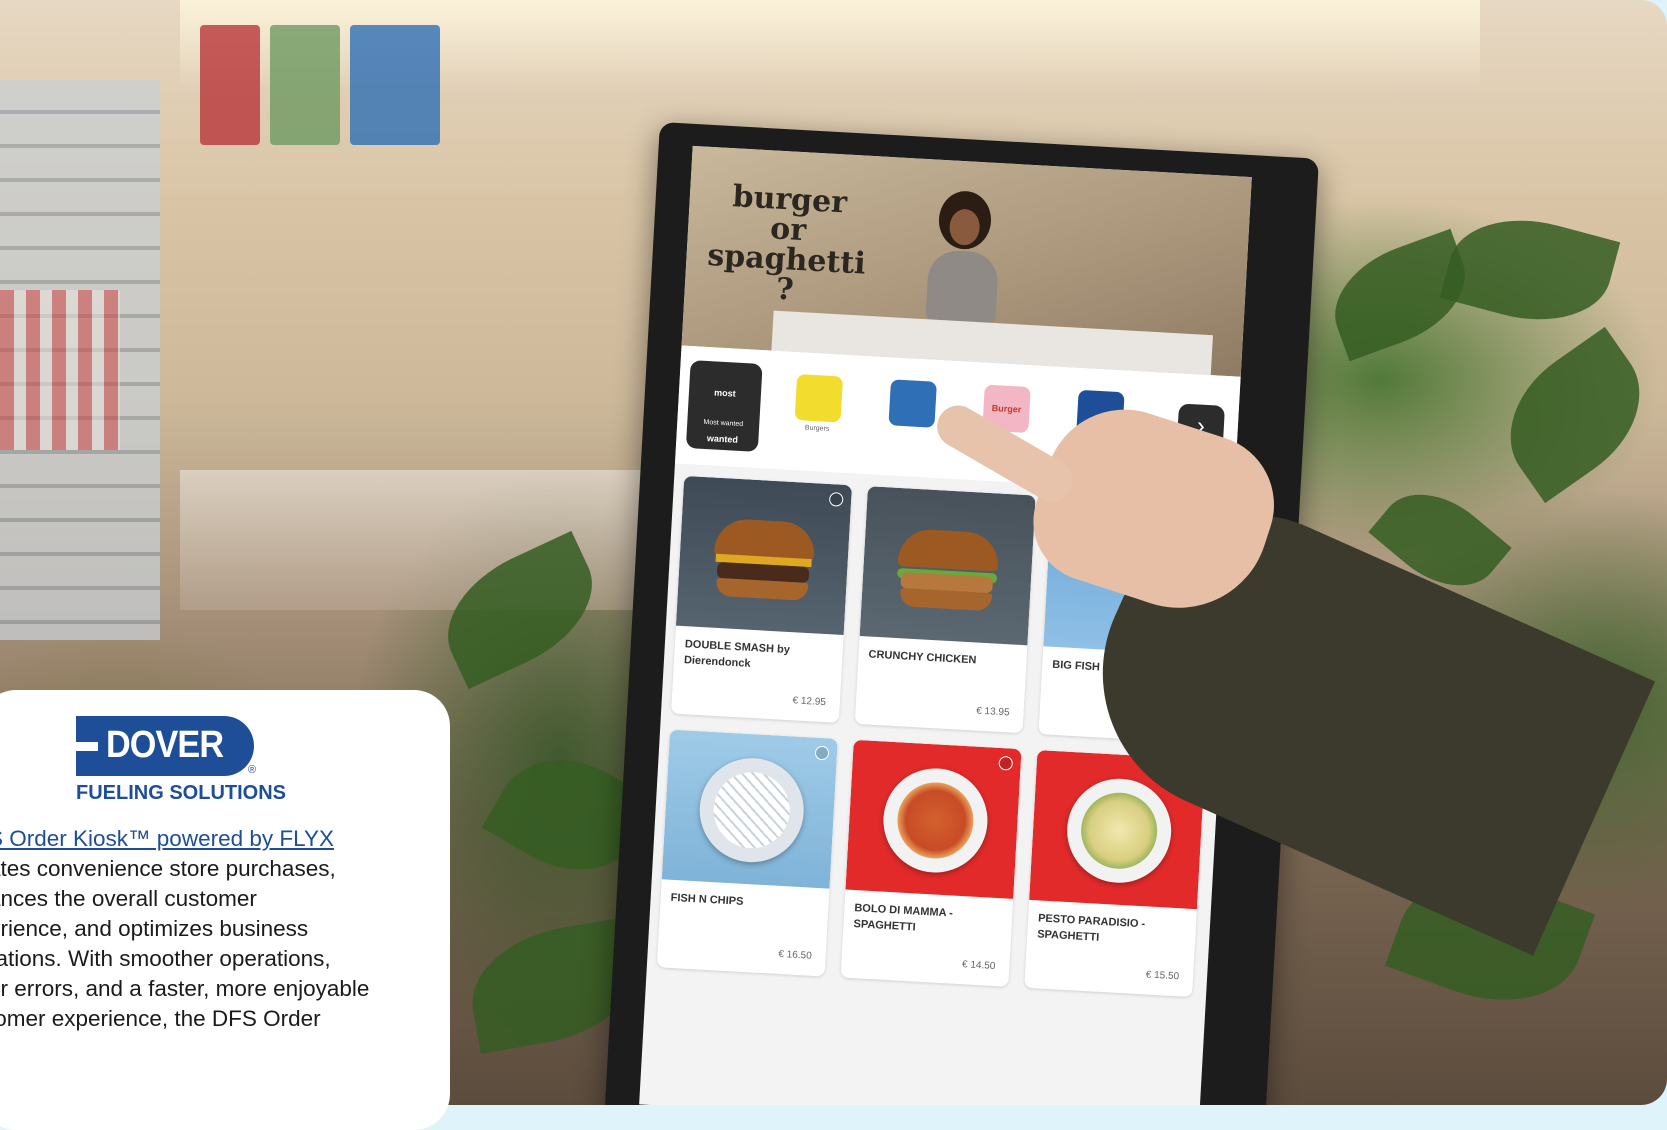 This screenshot has height=1130, width=1667. Describe the element at coordinates (1119, 830) in the screenshot. I see `spaghetti-pesto-image` at that location.